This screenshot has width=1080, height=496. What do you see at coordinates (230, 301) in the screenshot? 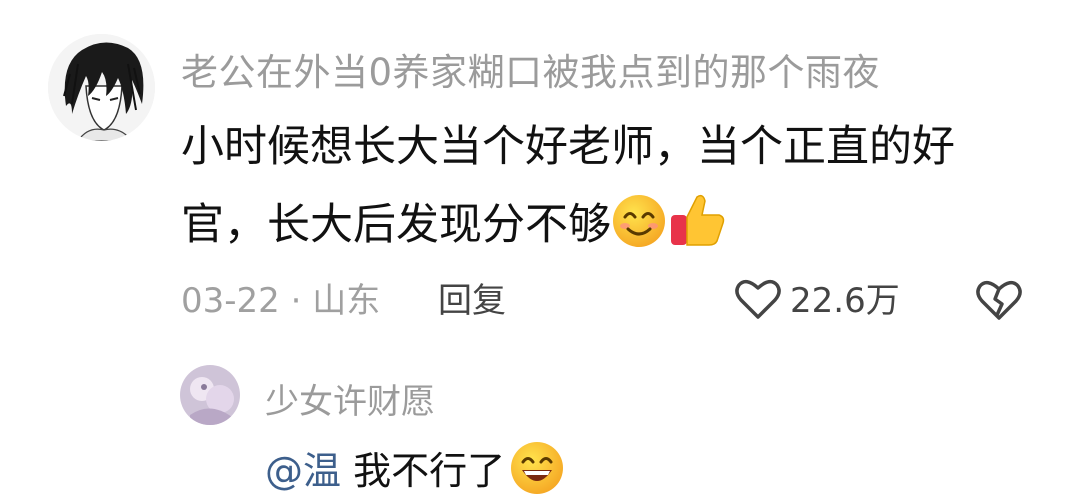
I see `comment-date: 03-22` at bounding box center [230, 301].